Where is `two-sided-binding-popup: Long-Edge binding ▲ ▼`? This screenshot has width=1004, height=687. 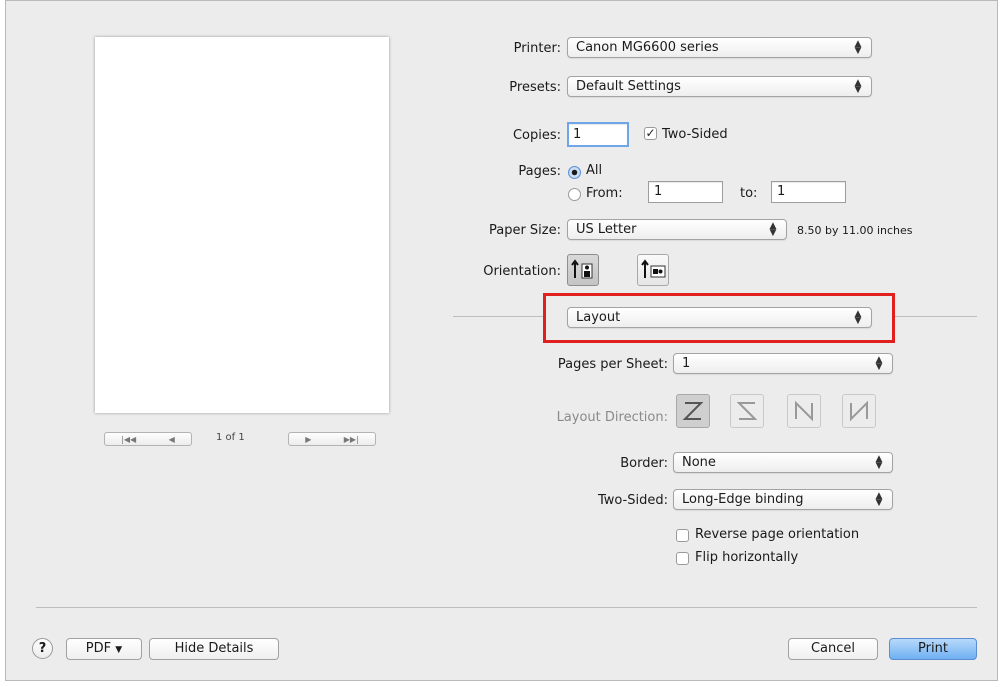
two-sided-binding-popup: Long-Edge binding ▲ ▼ is located at coordinates (783, 499).